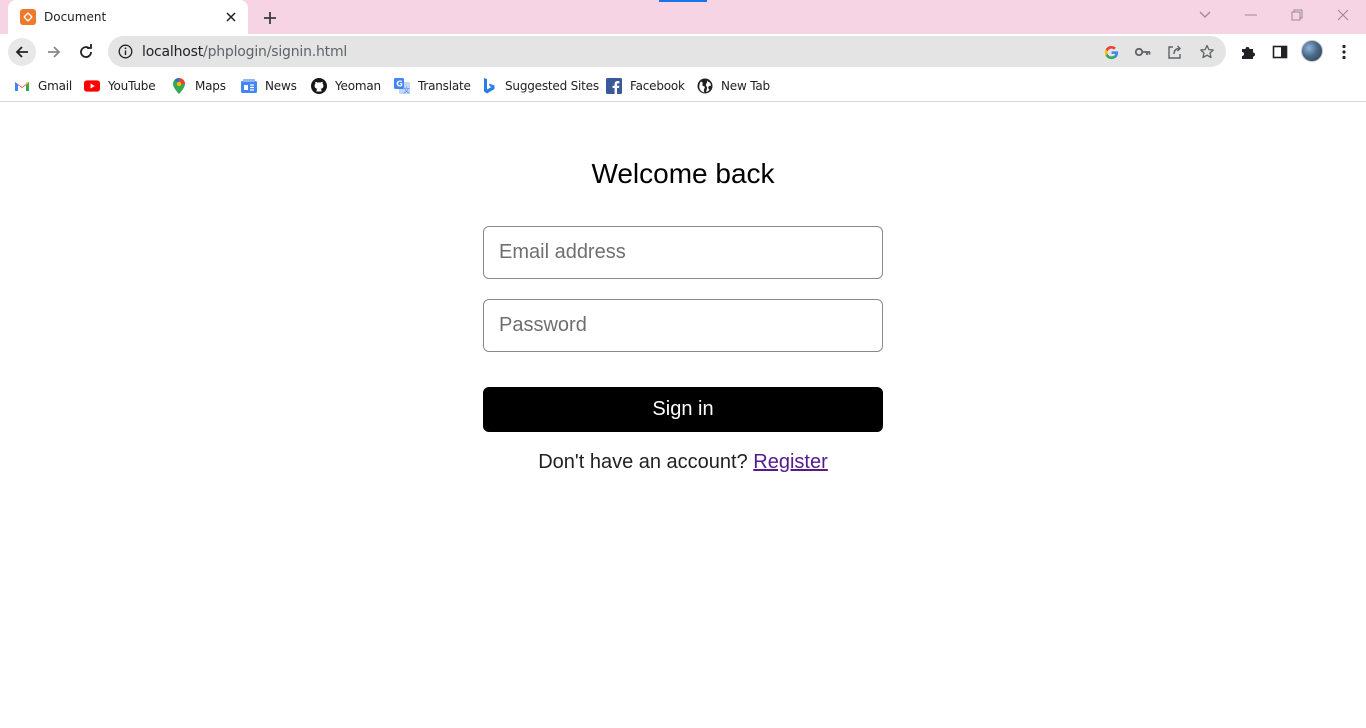  I want to click on profile-avatar, so click(1312, 51).